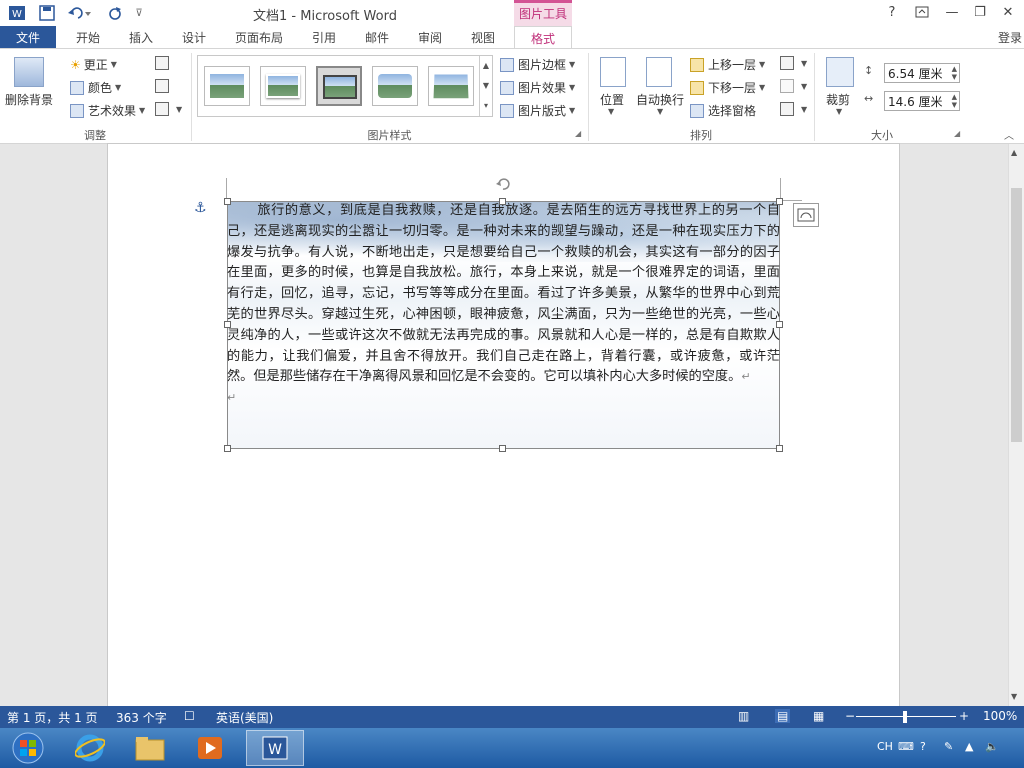  Describe the element at coordinates (503, 184) in the screenshot. I see `rotate-handle-icon` at that location.